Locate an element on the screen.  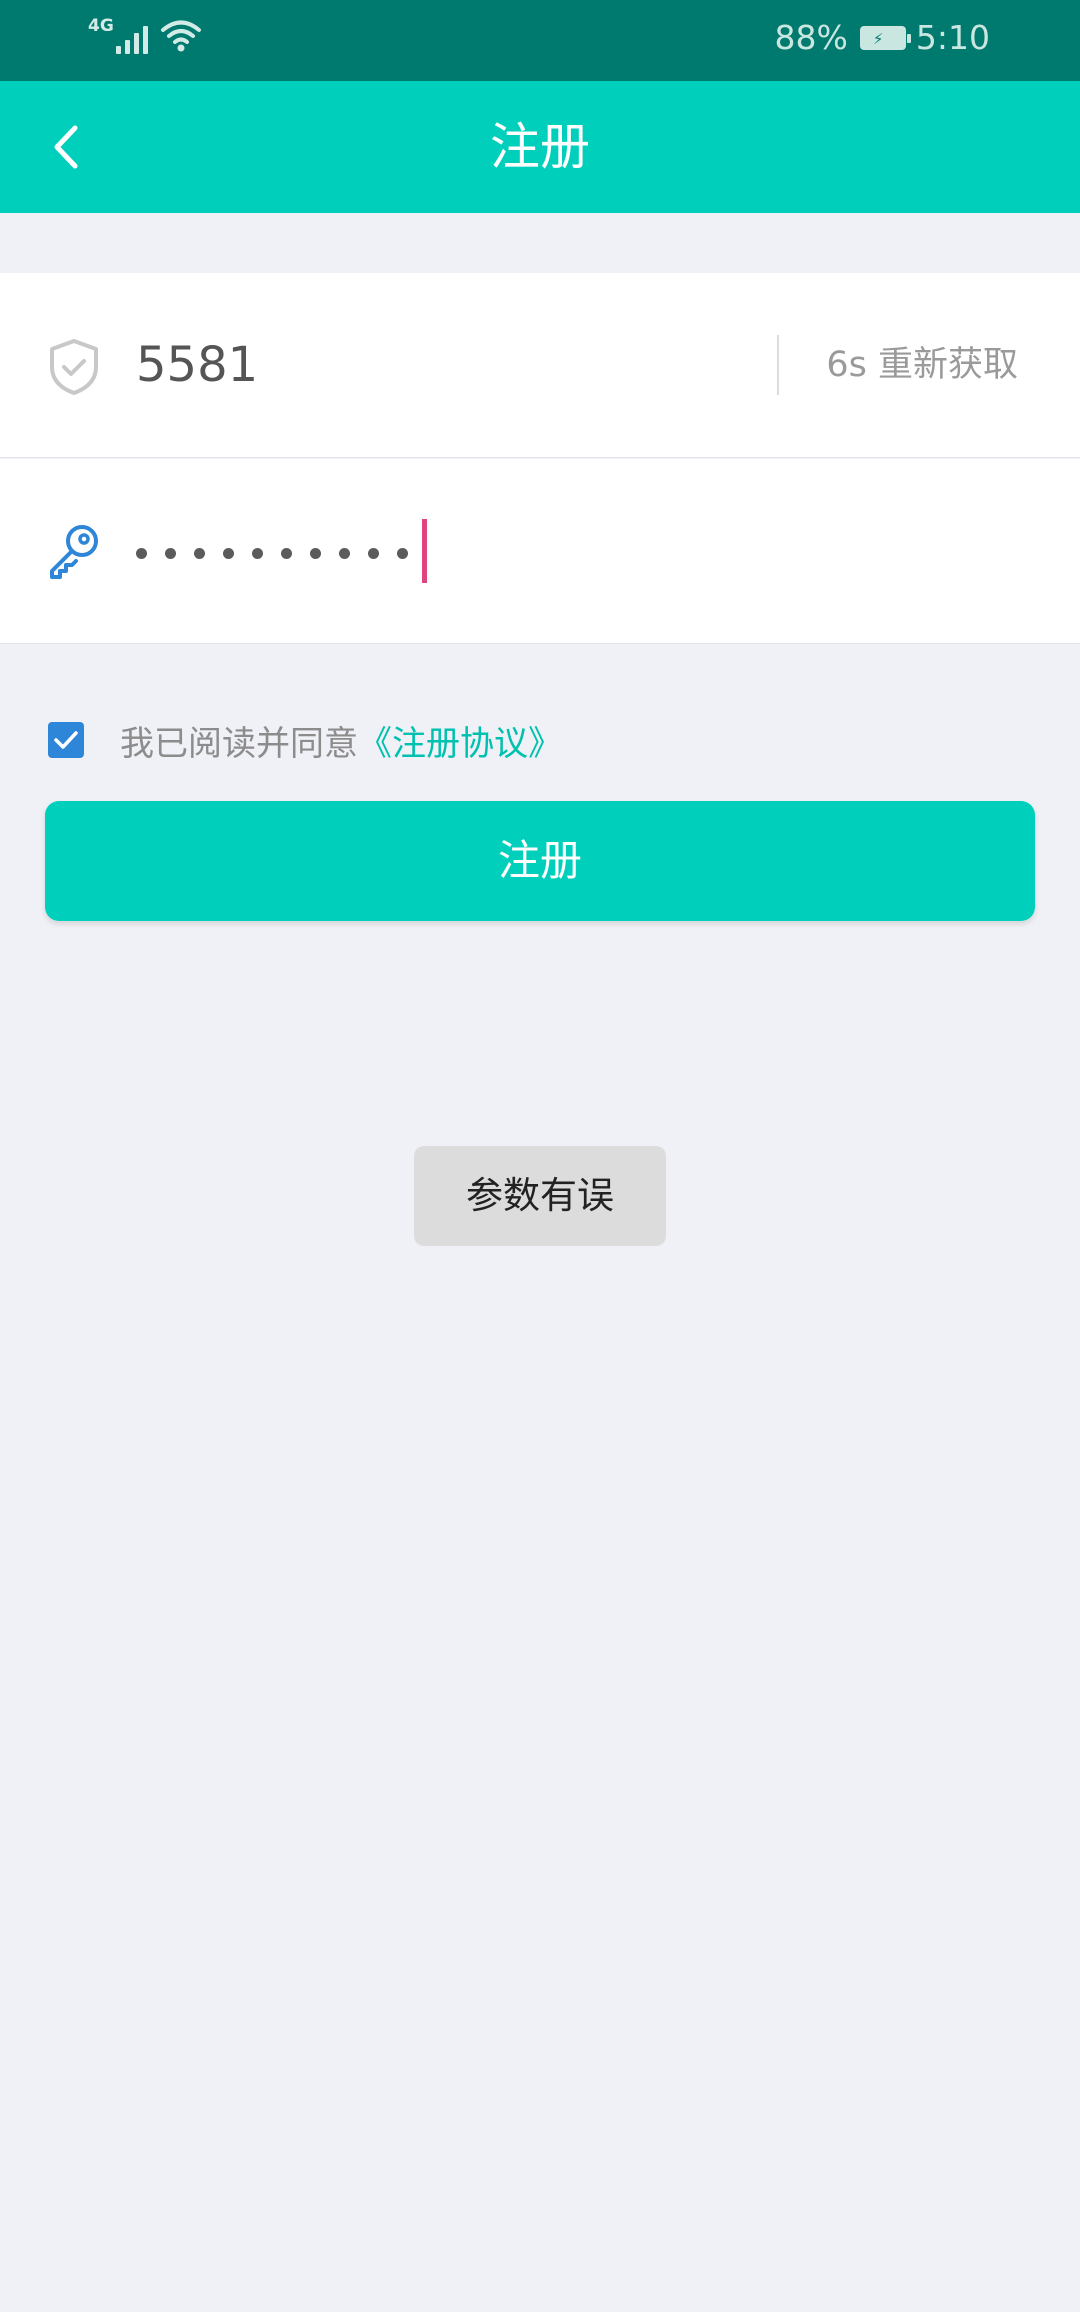
key-icon is located at coordinates (74, 552).